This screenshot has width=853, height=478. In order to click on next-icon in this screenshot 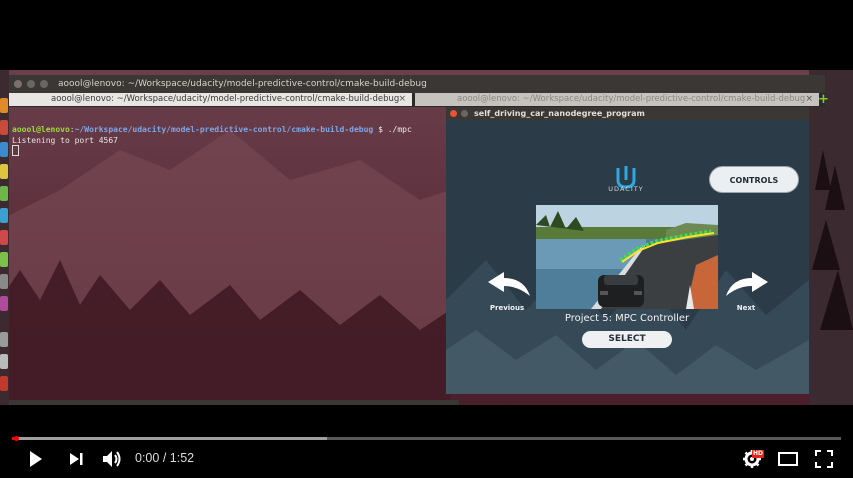, I will do `click(76, 459)`.